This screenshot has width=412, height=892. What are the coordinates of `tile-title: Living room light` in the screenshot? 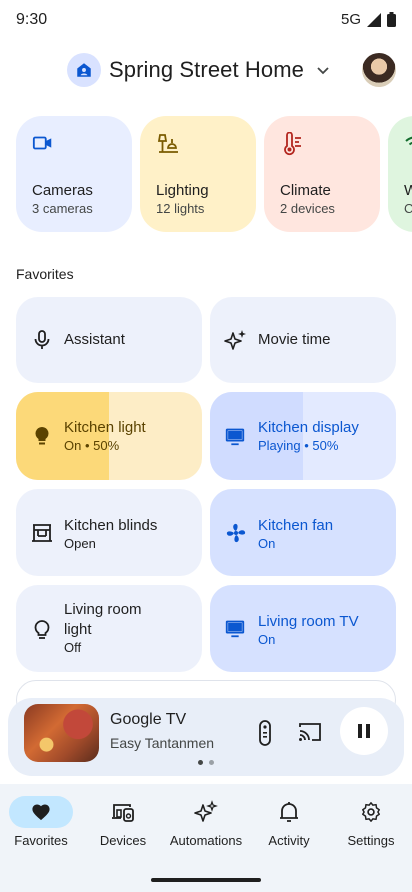 It's located at (103, 619).